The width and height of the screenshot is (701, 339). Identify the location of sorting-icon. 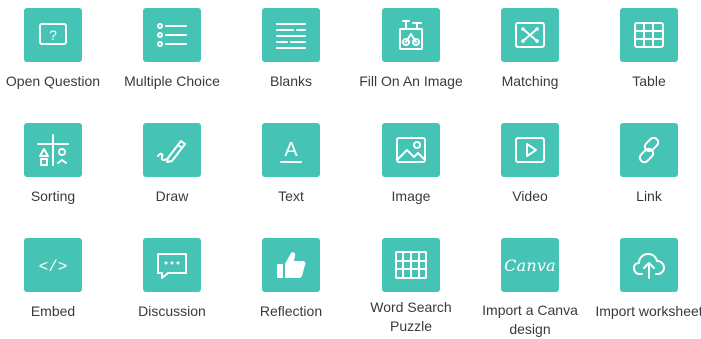
(53, 150).